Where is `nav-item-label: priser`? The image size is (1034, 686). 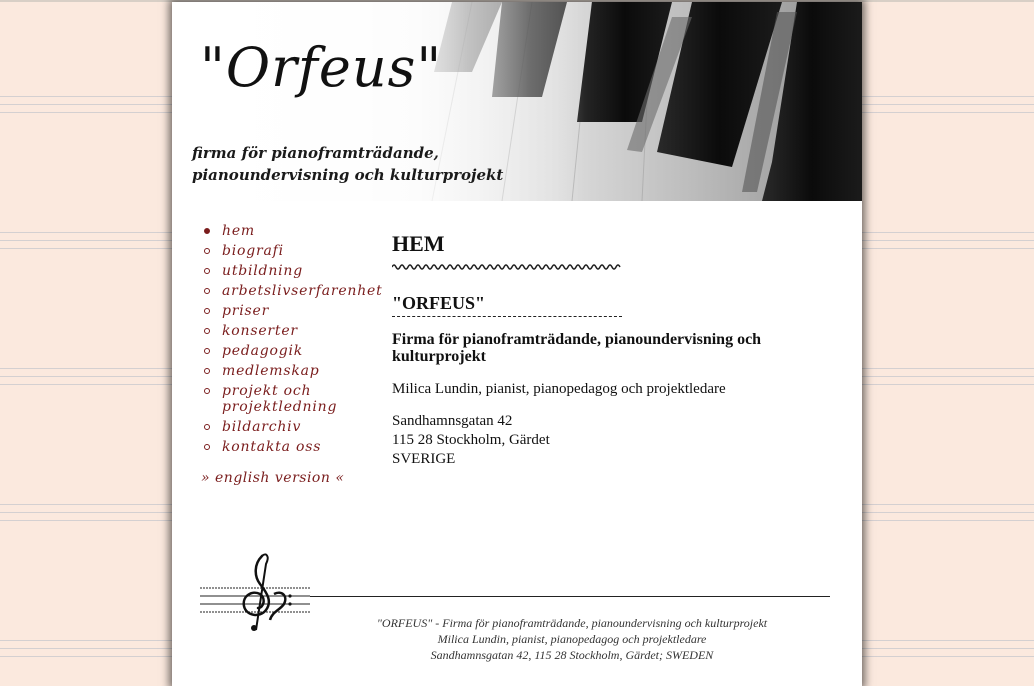 nav-item-label: priser is located at coordinates (245, 311).